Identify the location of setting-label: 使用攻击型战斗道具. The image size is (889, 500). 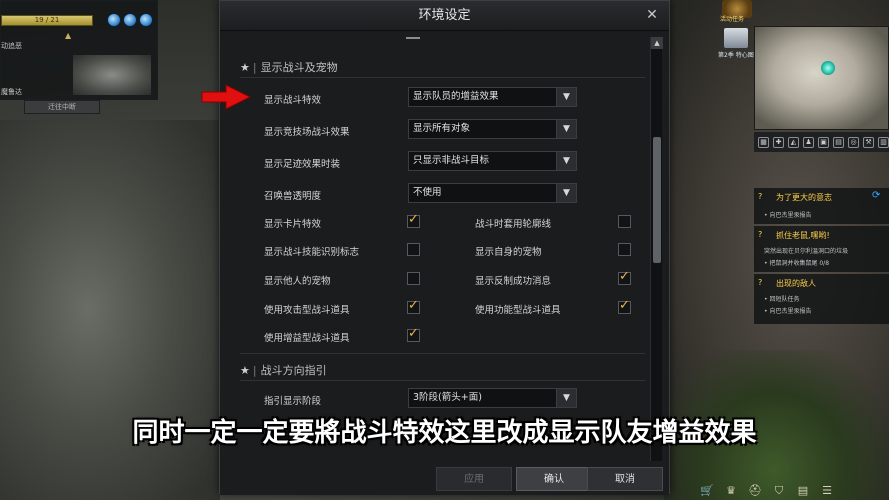
(307, 310).